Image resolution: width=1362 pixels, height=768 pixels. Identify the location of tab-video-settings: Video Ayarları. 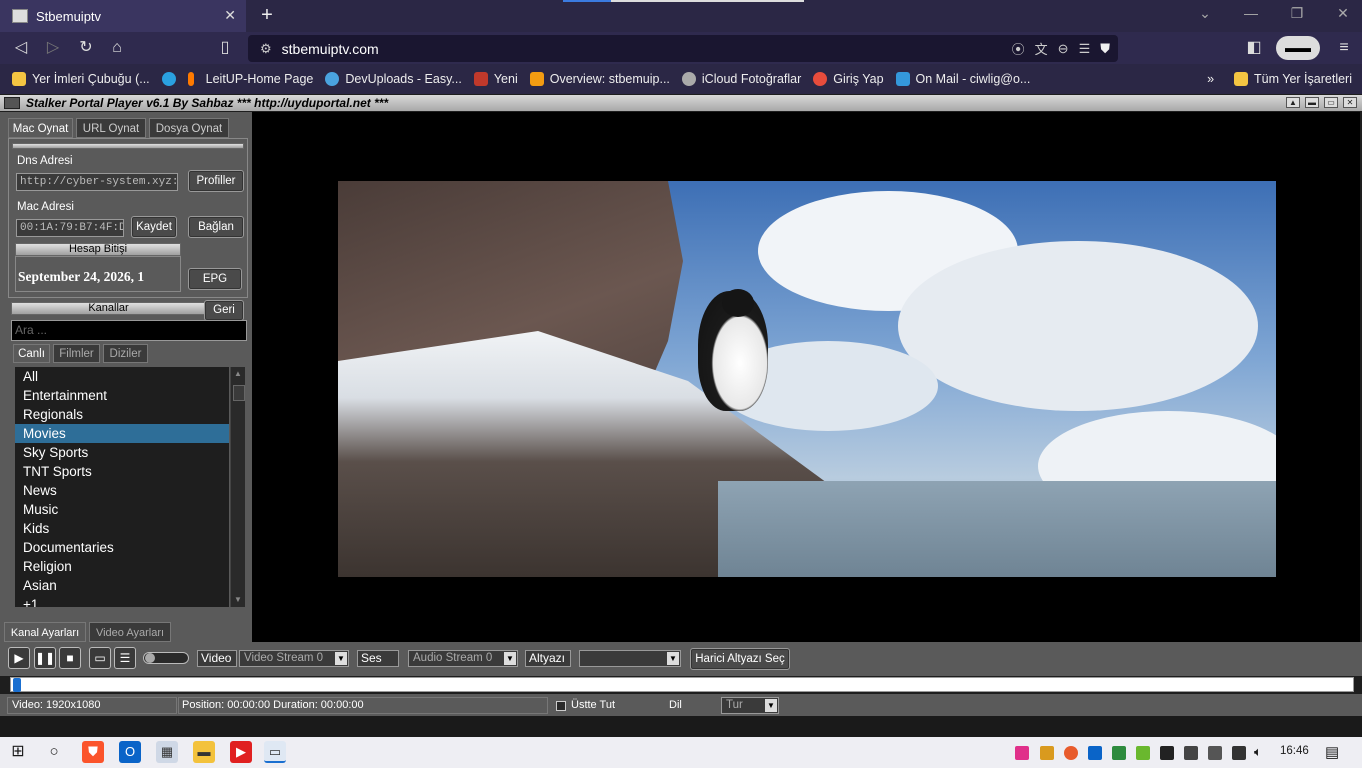
(130, 632).